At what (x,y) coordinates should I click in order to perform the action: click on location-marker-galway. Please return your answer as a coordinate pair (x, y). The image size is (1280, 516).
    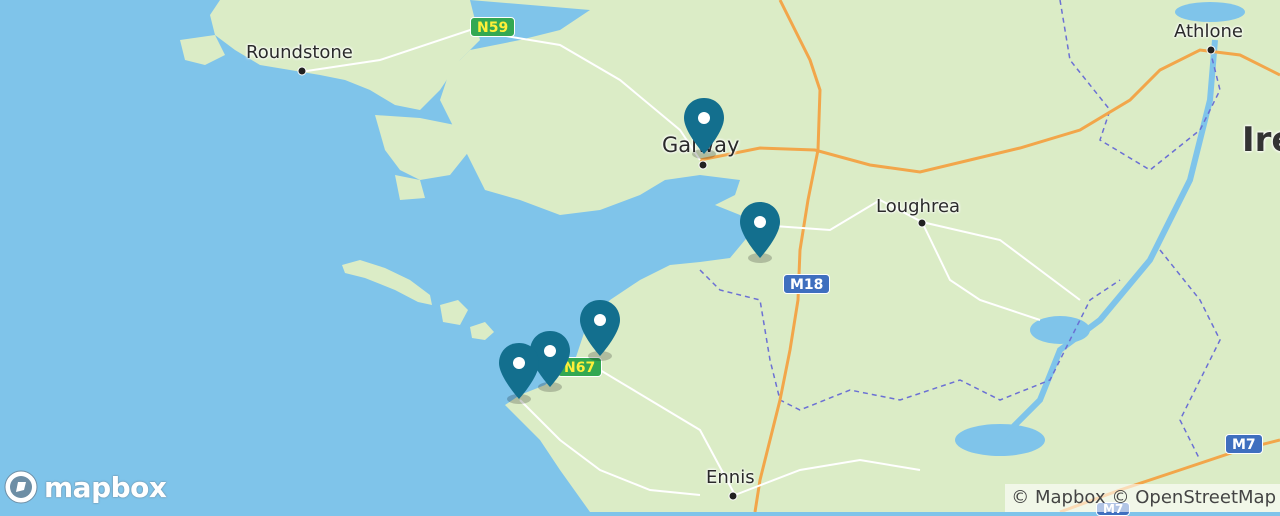
    Looking at the image, I should click on (704, 128).